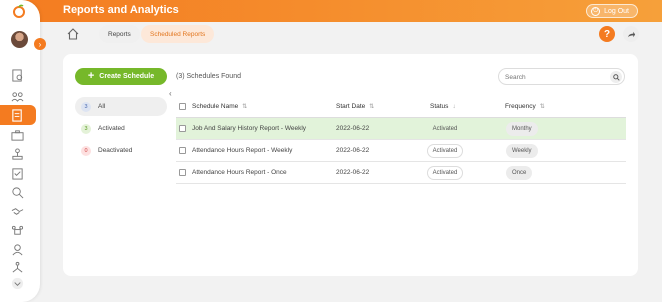 Image resolution: width=662 pixels, height=302 pixels. I want to click on meeting-icon, so click(17, 230).